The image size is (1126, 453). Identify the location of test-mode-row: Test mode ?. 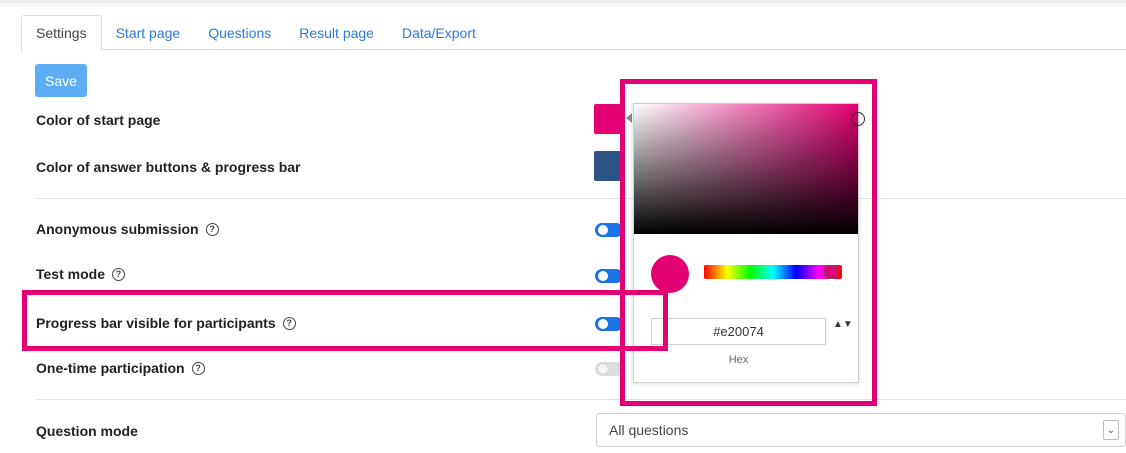
(80, 274).